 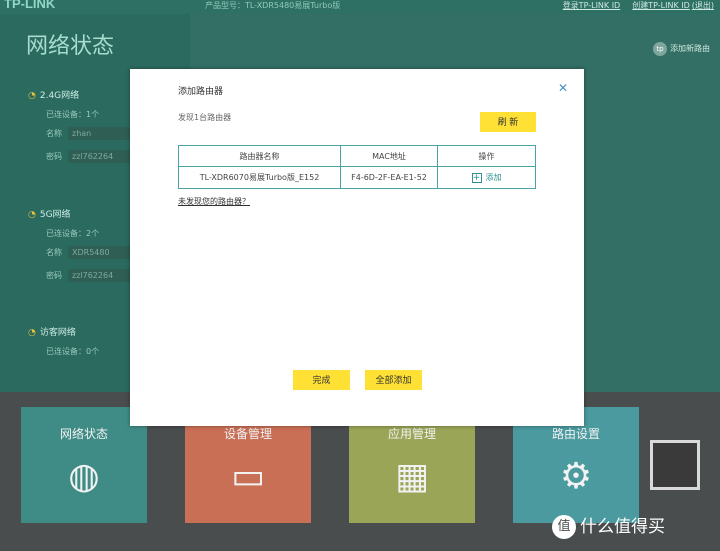 I want to click on wifi24-devices: 已连设备：1个, so click(x=73, y=114).